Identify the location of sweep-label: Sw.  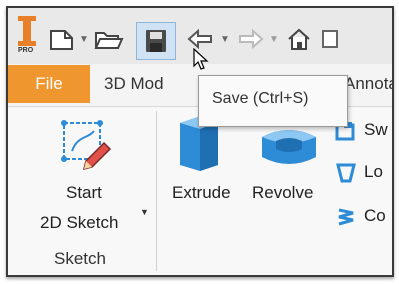
(376, 129).